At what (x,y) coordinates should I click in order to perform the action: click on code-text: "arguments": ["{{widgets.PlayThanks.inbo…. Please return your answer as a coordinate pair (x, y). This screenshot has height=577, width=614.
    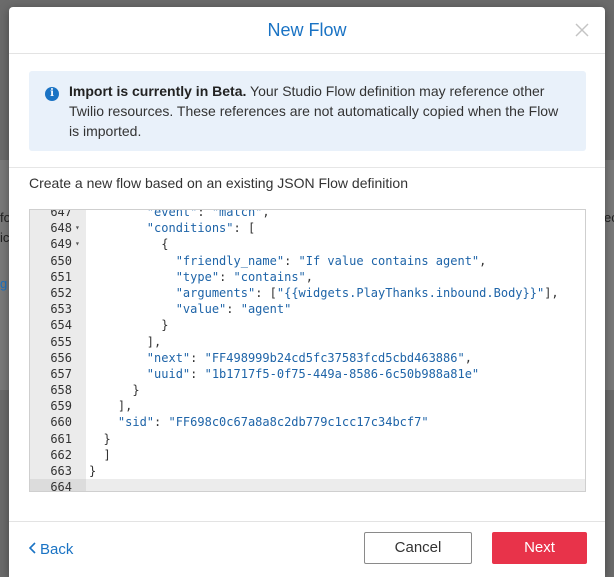
    Looking at the image, I should click on (367, 292).